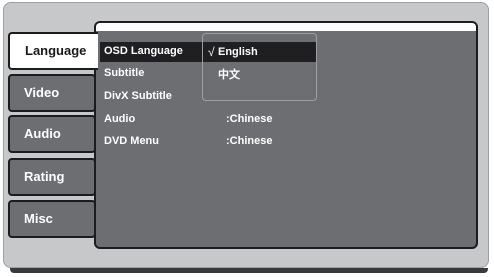 This screenshot has height=277, width=494. I want to click on tab-misc: Misc, so click(52, 219).